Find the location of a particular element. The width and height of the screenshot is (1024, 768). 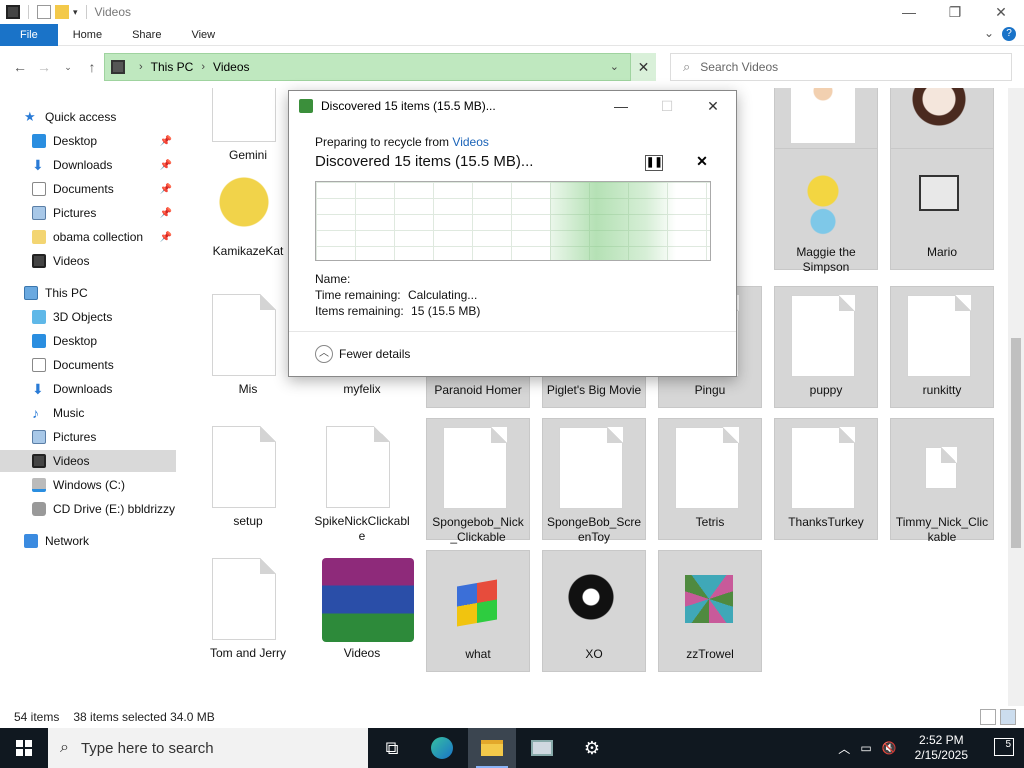

file-item: ThanksTurkey is located at coordinates (826, 479).